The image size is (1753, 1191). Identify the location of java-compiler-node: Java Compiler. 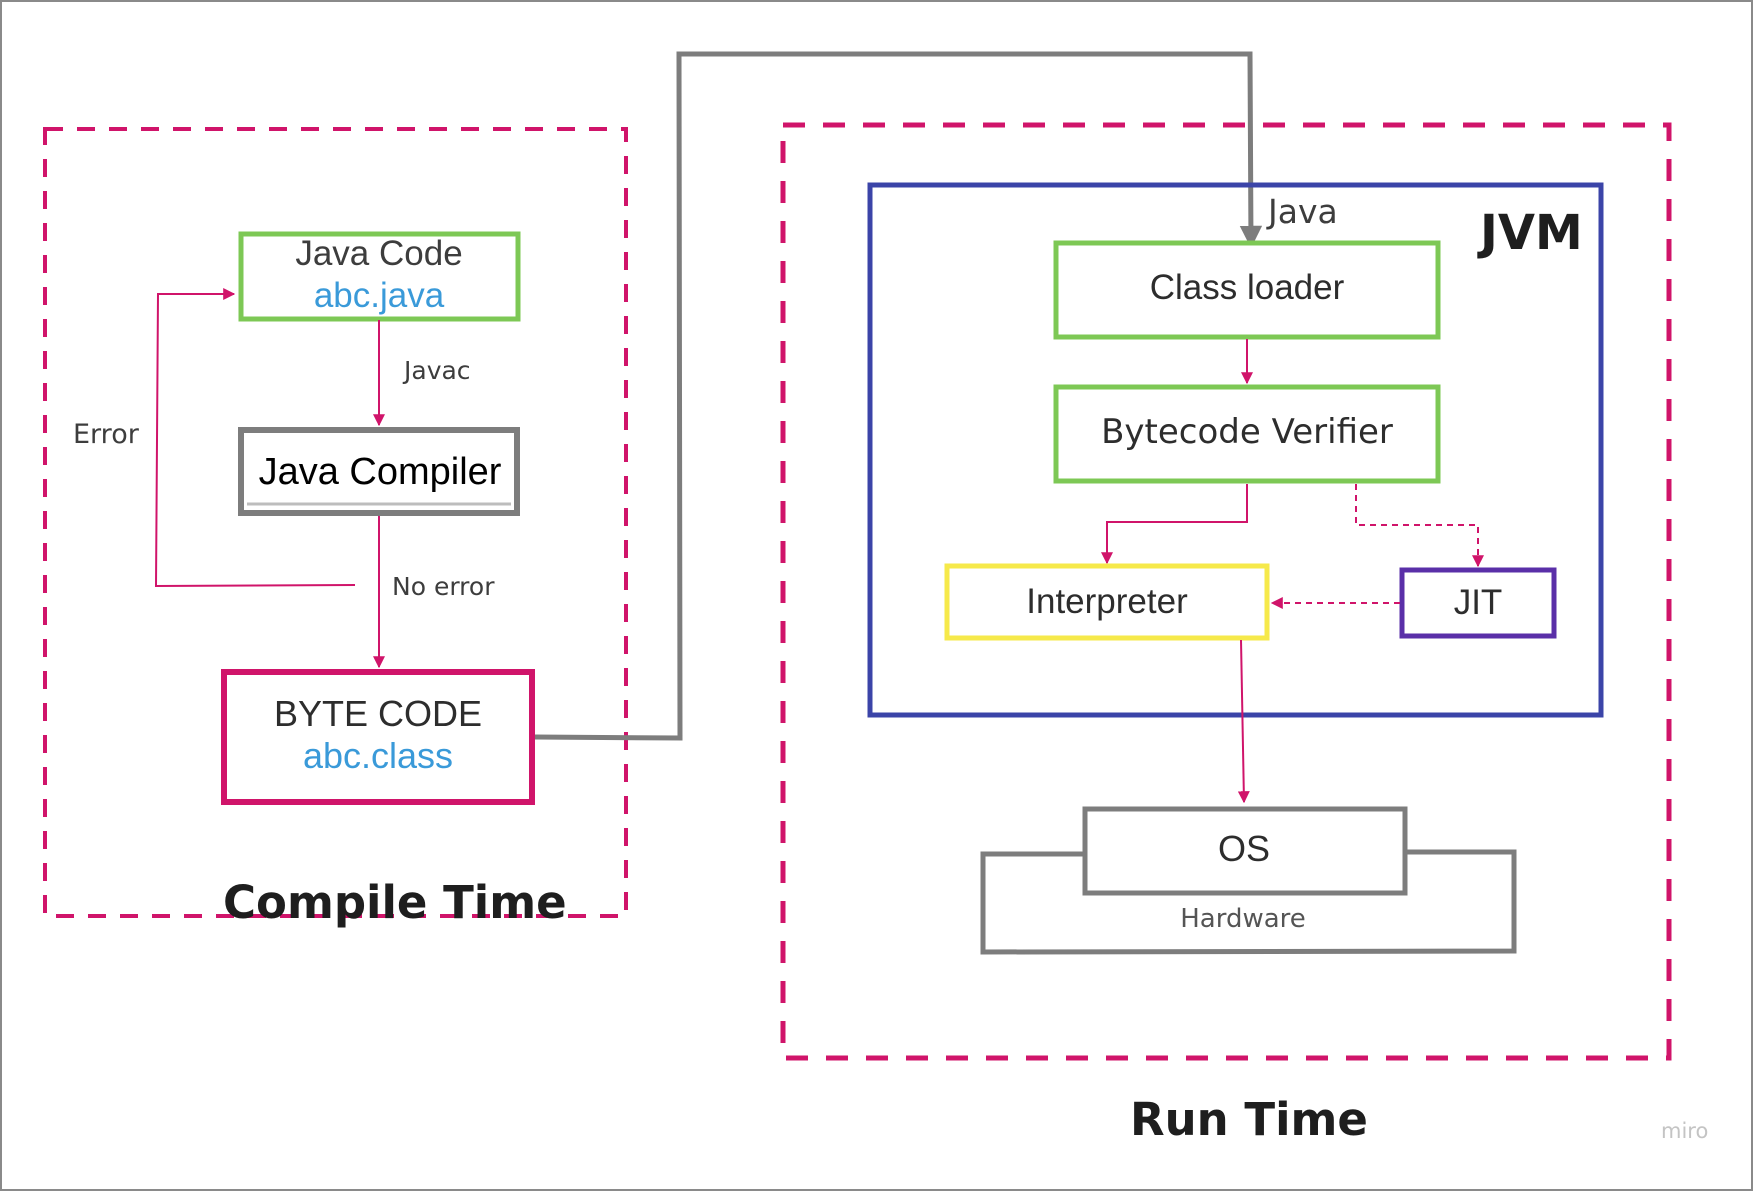
(379, 471).